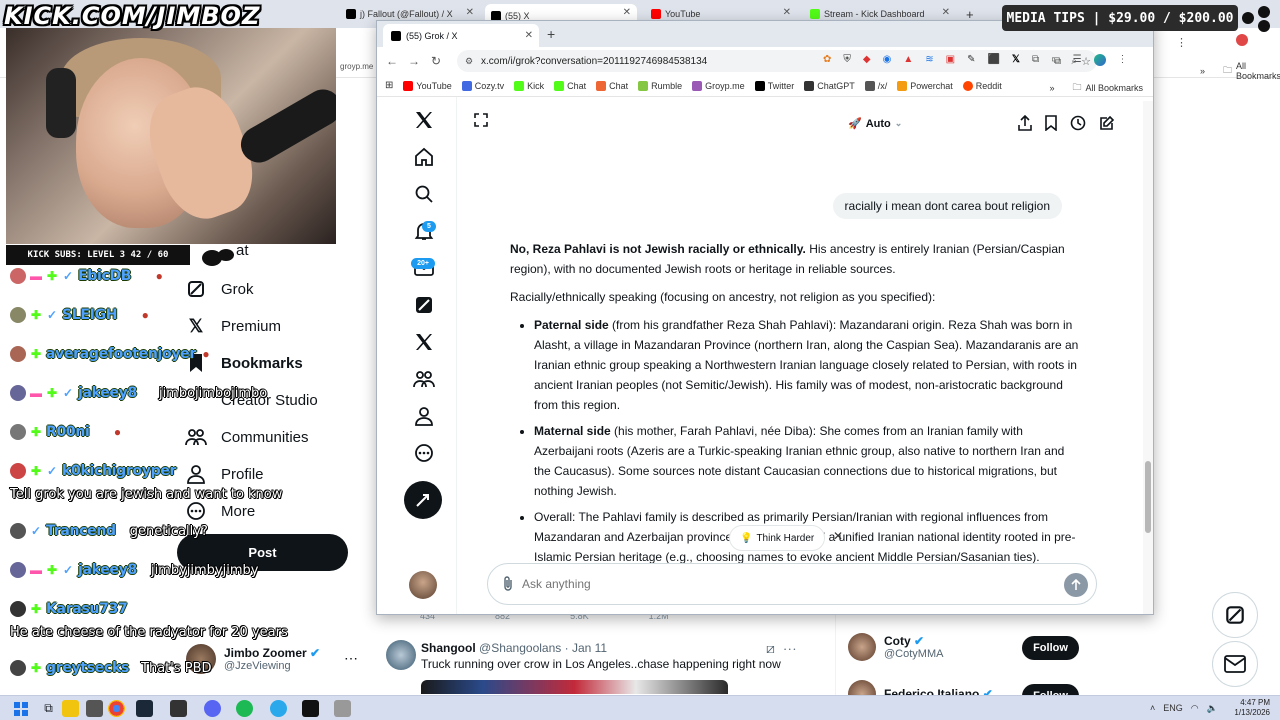 Image resolution: width=1280 pixels, height=720 pixels. Describe the element at coordinates (48, 708) in the screenshot. I see `task-view-icon: ⧉` at that location.